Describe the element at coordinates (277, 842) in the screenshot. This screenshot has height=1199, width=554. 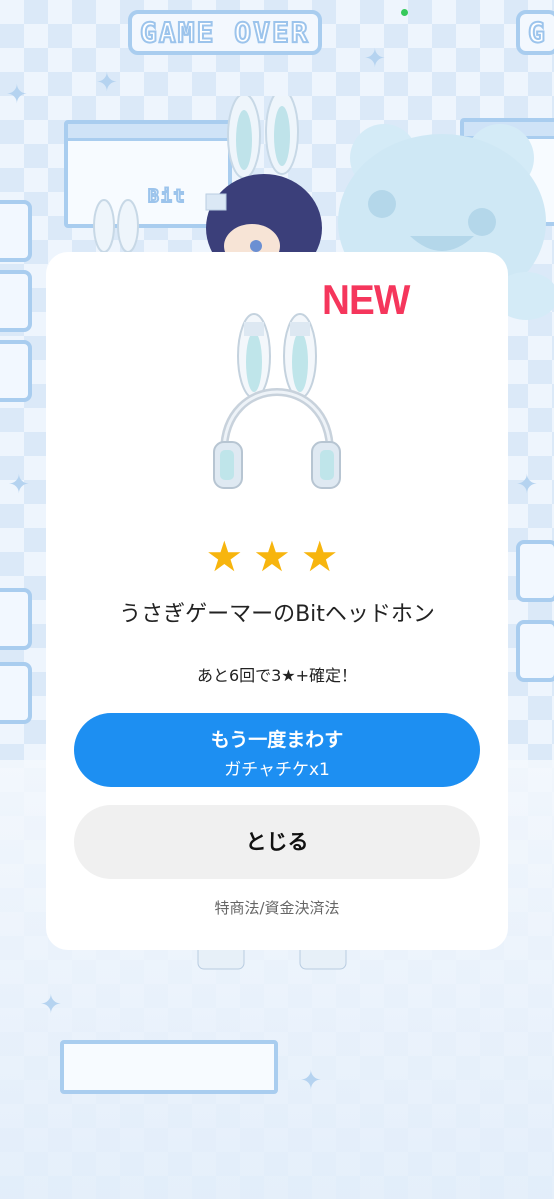
I see `close-button: とじる` at that location.